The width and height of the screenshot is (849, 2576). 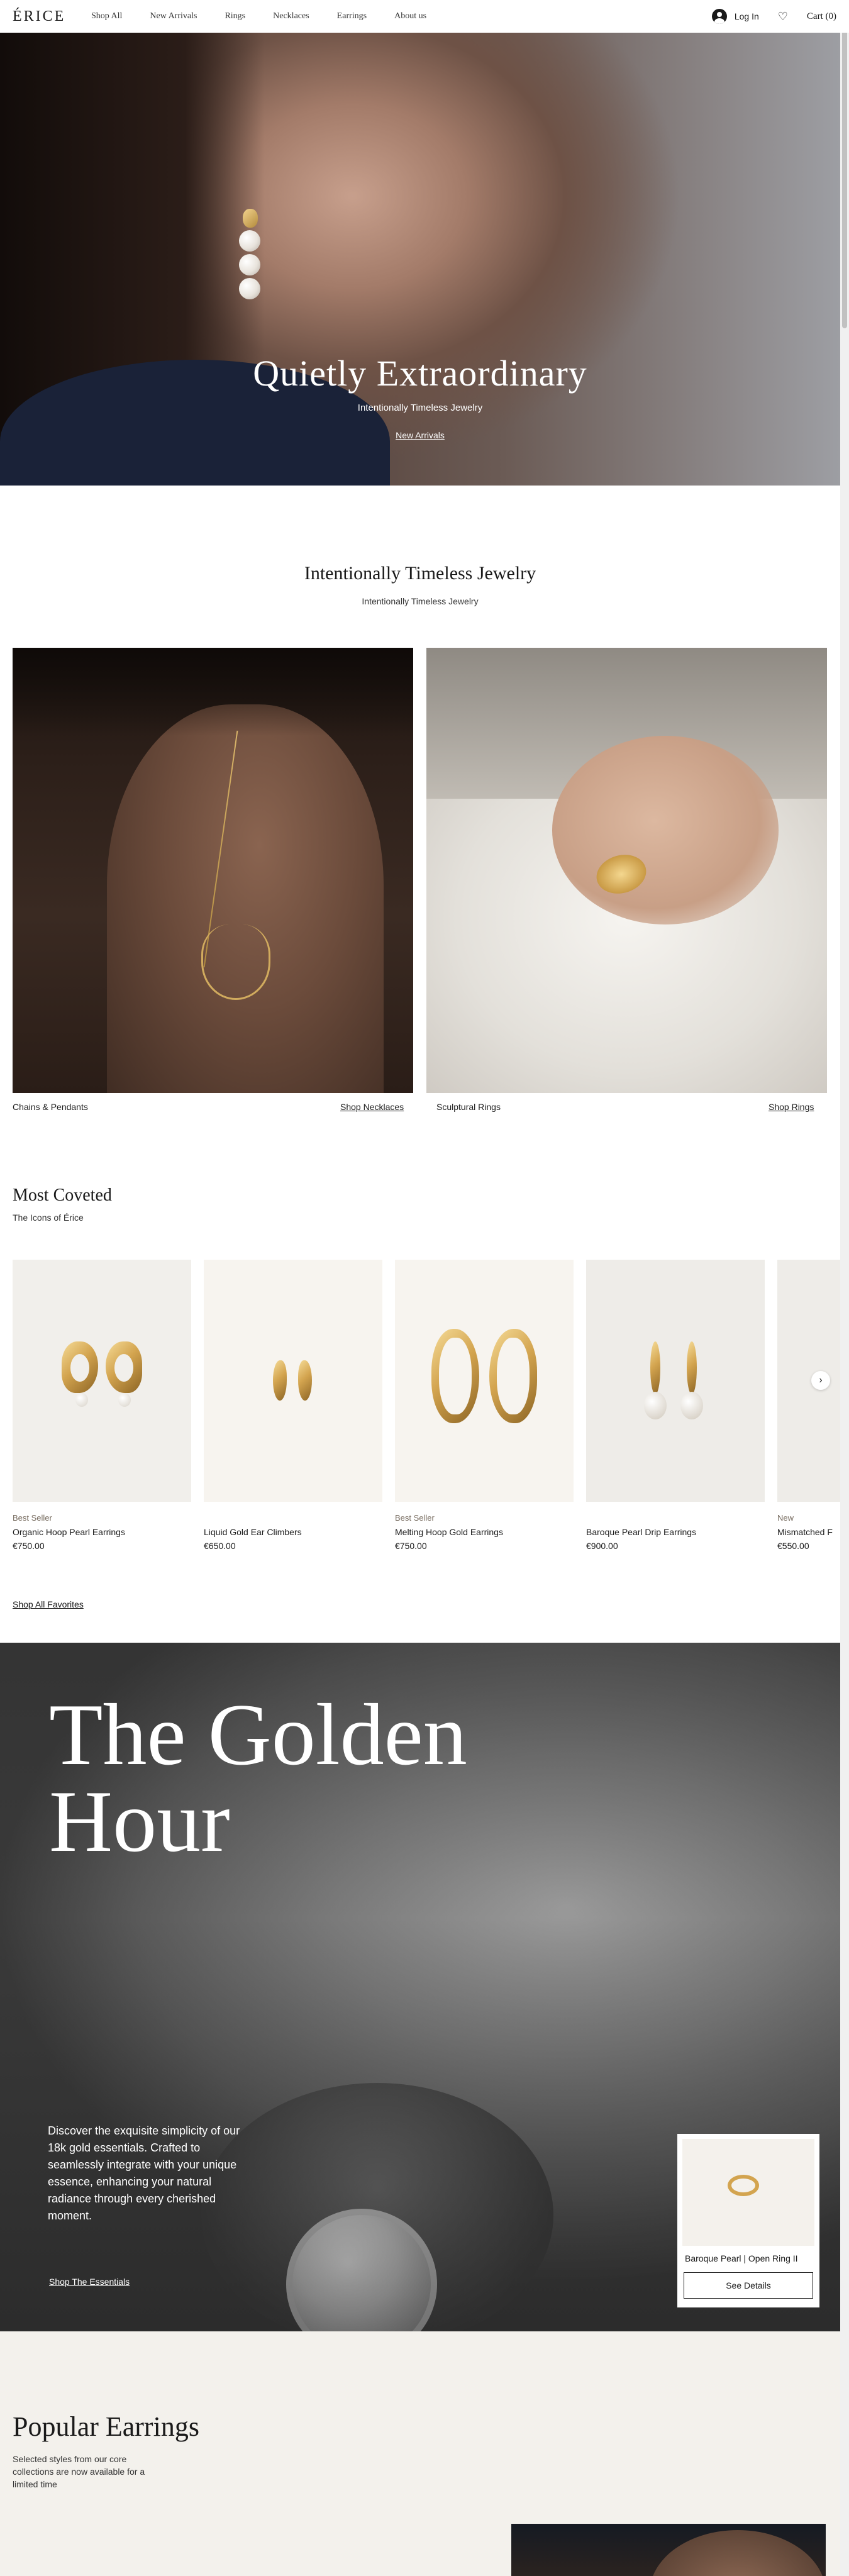 What do you see at coordinates (747, 16) in the screenshot?
I see `login-link: Log In` at bounding box center [747, 16].